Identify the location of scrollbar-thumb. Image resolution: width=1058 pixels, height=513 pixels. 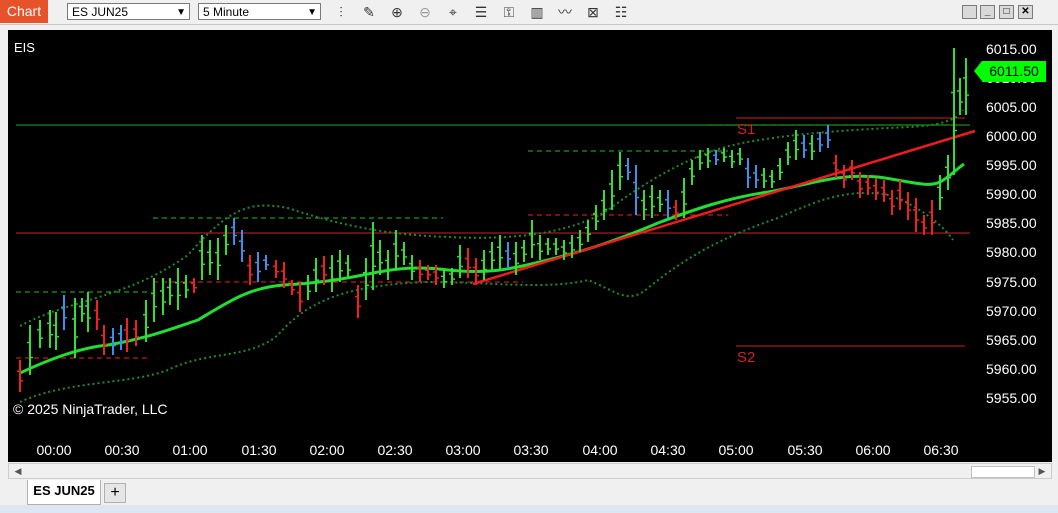
(1003, 472).